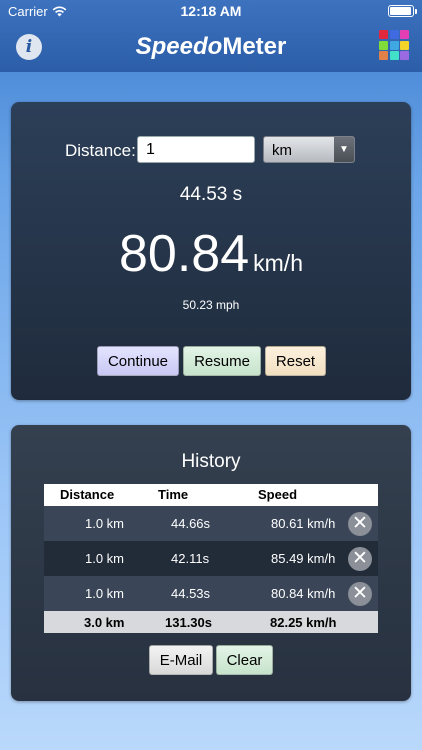 This screenshot has height=750, width=422. I want to click on row-time: 44.53s, so click(191, 593).